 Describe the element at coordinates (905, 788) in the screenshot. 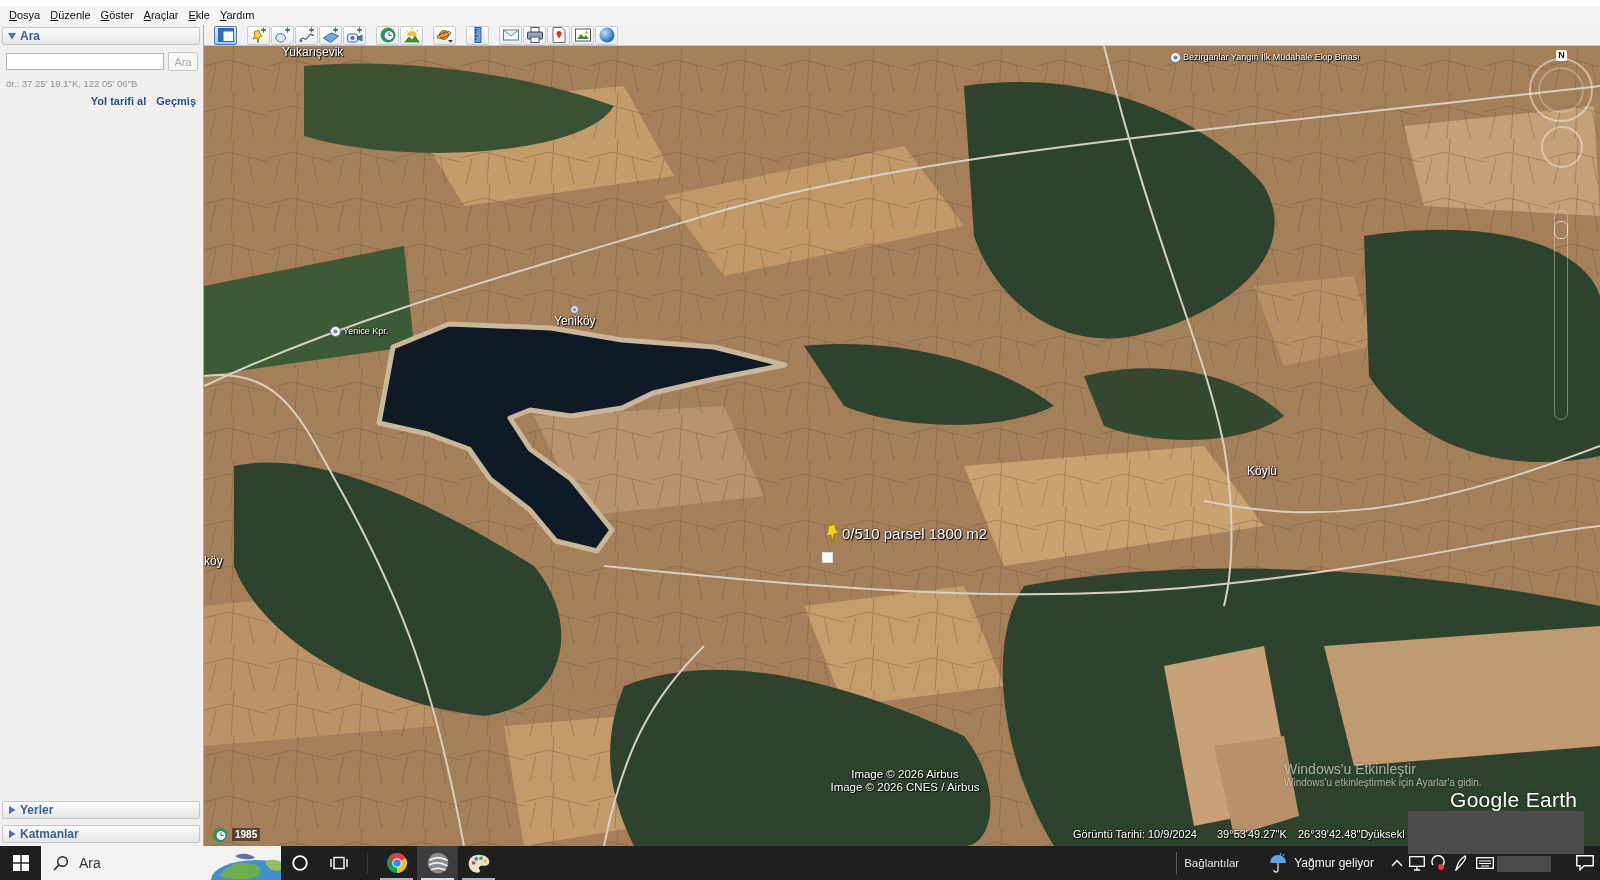

I see `image-credit: Image © 2026 CNES / Airbus` at that location.